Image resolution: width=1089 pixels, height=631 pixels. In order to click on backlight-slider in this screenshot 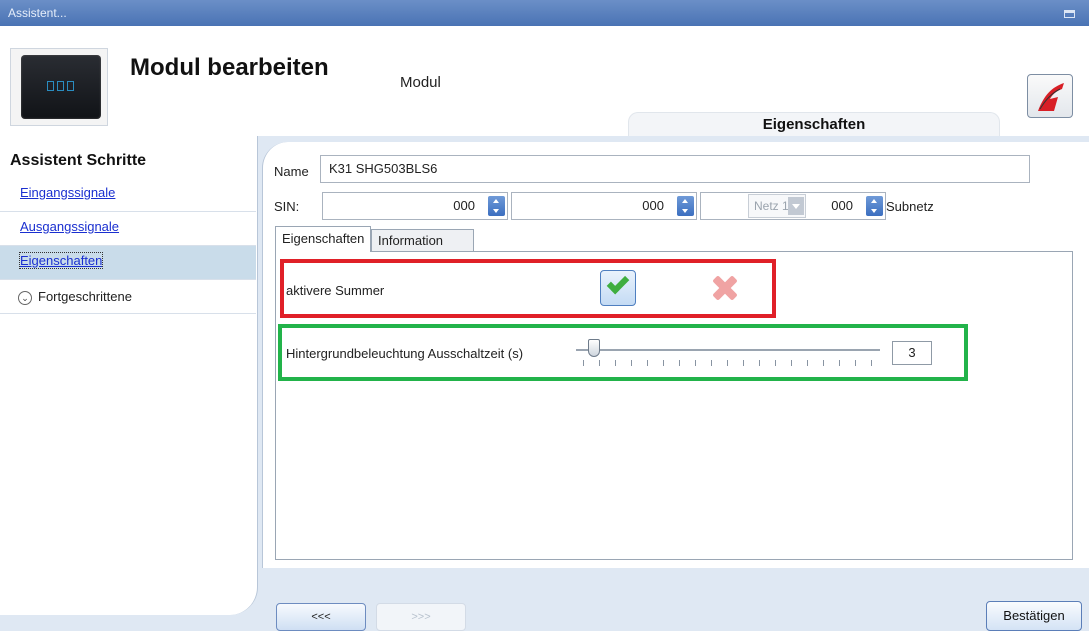, I will do `click(728, 350)`.